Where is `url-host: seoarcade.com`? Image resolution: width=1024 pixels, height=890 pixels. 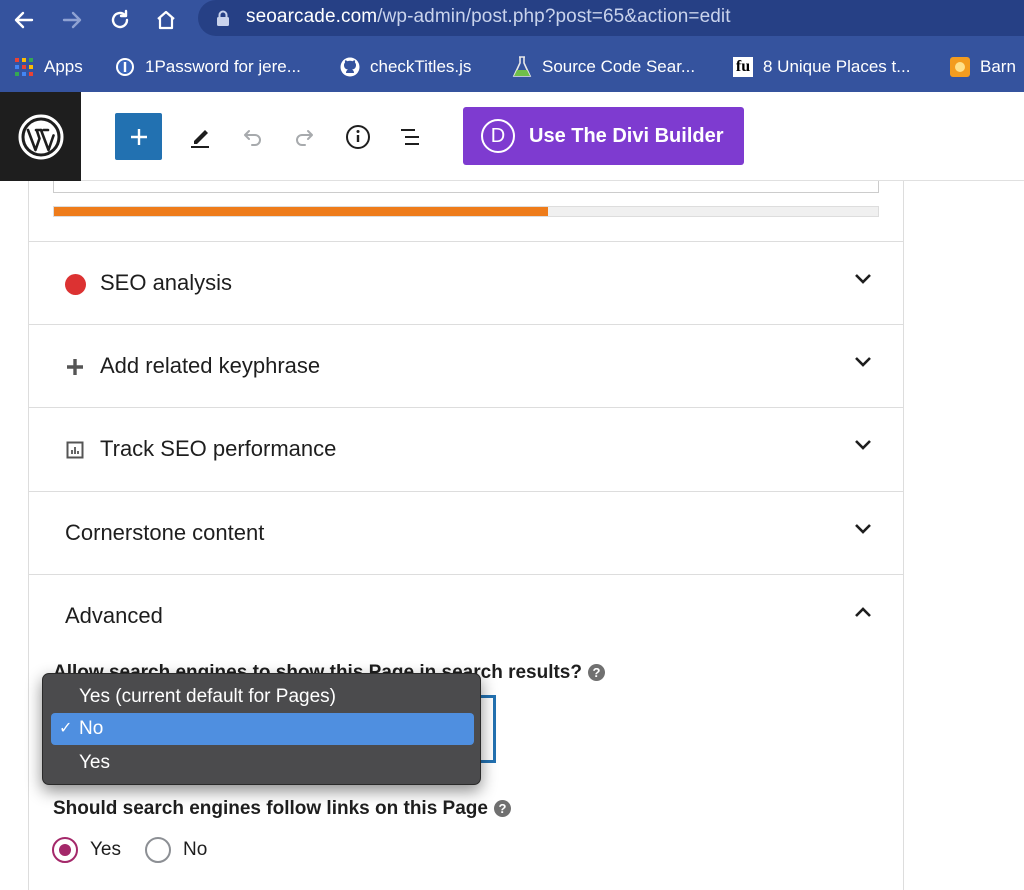
url-host: seoarcade.com is located at coordinates (312, 16).